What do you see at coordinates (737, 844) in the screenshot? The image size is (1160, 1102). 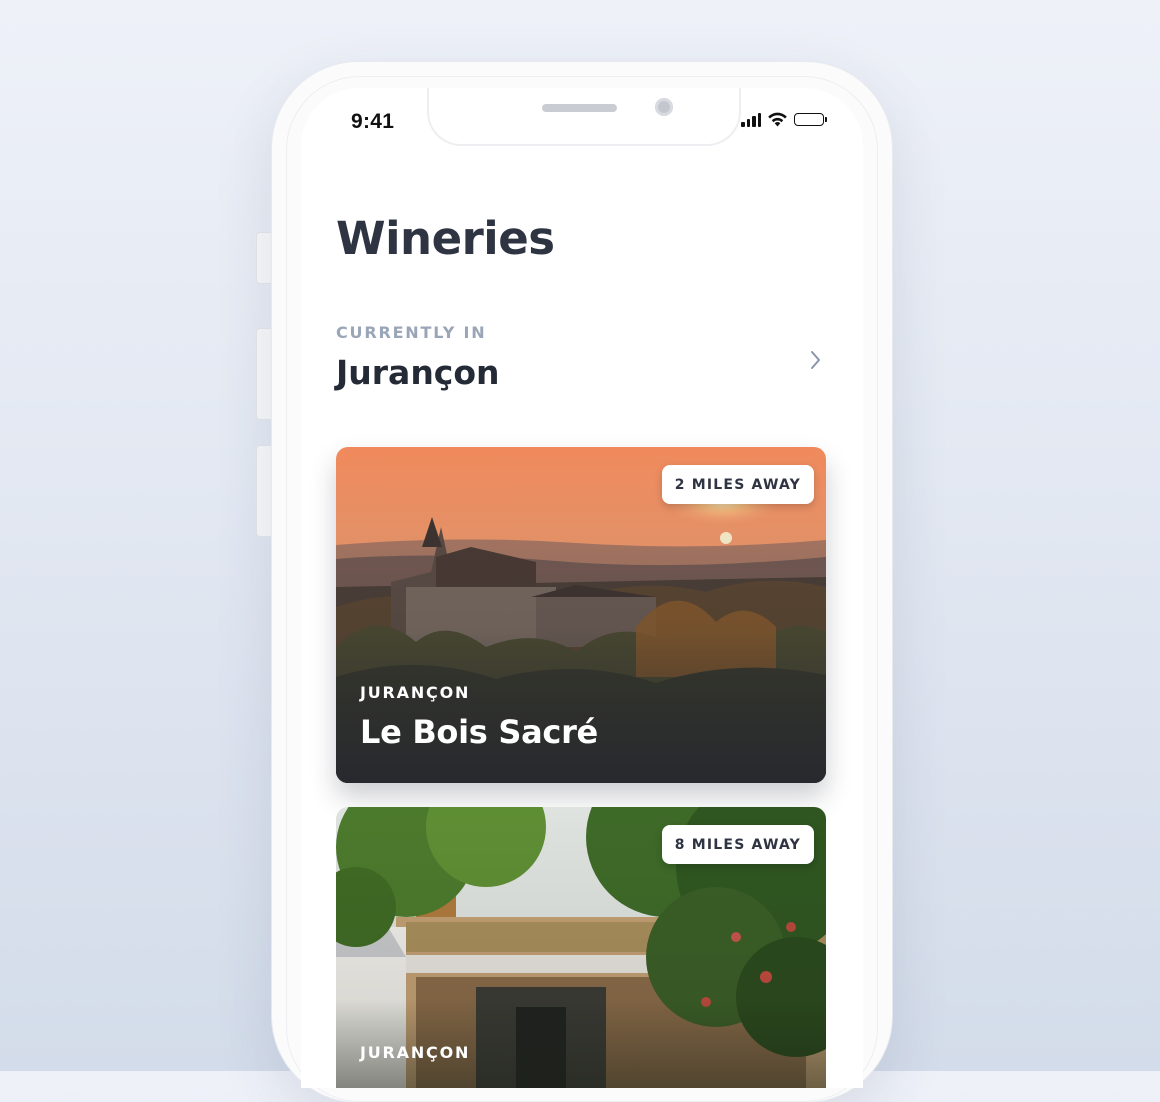 I see `distance-badge: 8 MILES AWAY` at bounding box center [737, 844].